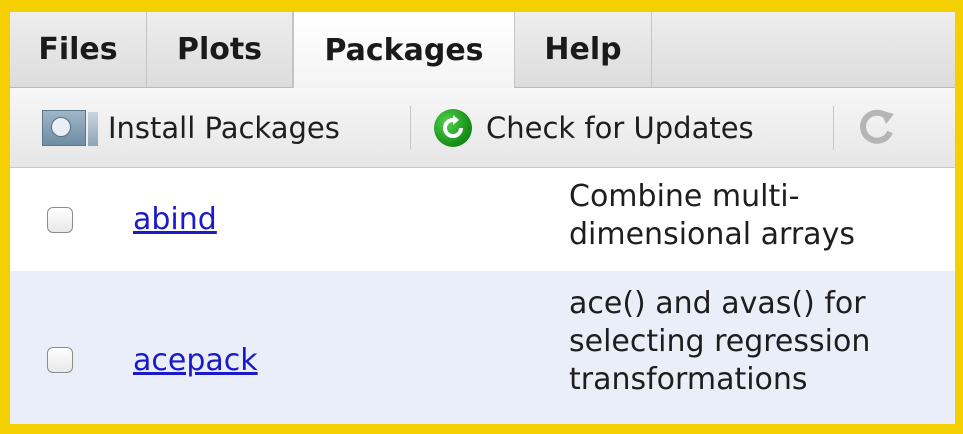 Image resolution: width=963 pixels, height=434 pixels. I want to click on package-description: Combine multi- dimensional arrays, so click(759, 216).